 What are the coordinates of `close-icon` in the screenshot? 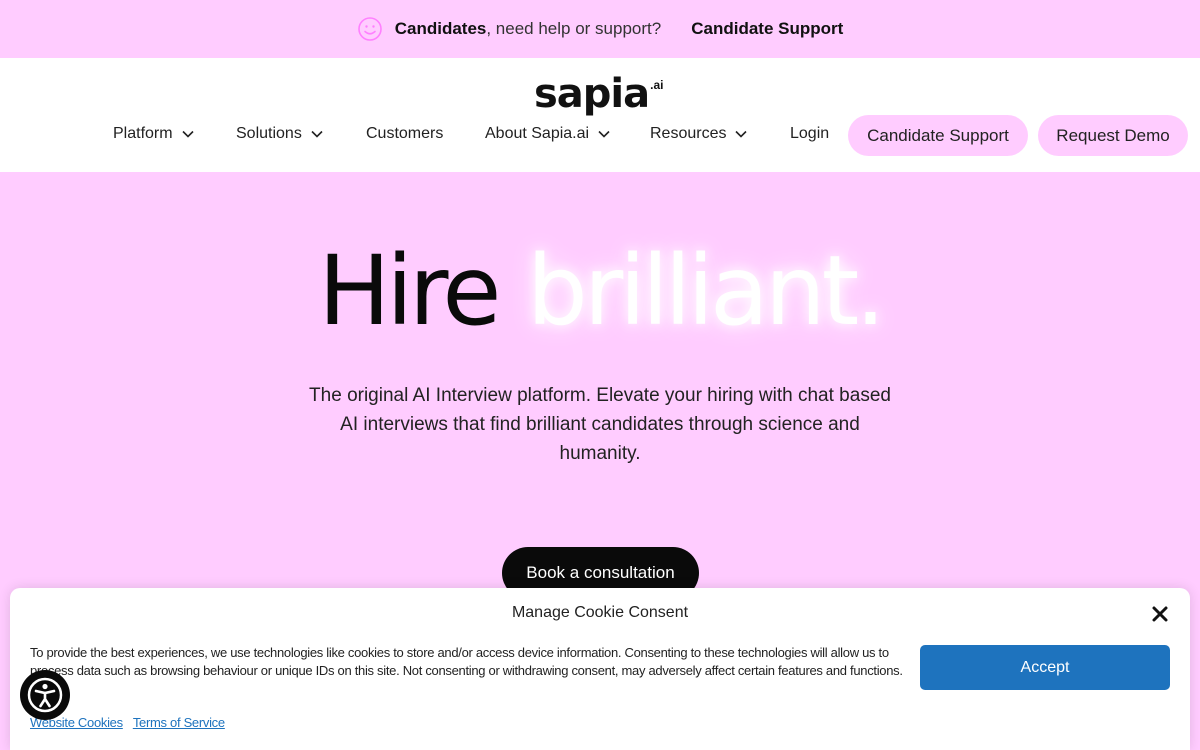 It's located at (1160, 614).